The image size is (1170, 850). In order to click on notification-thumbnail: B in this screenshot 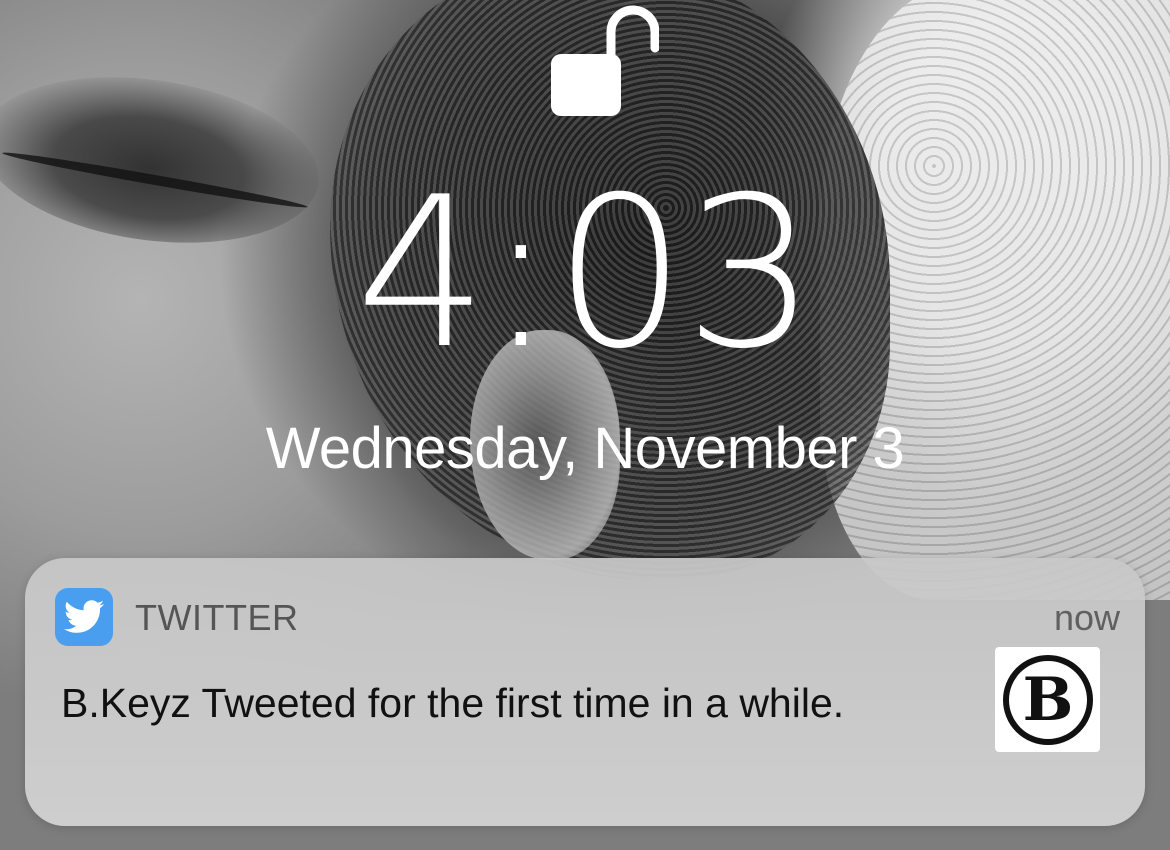, I will do `click(1047, 699)`.